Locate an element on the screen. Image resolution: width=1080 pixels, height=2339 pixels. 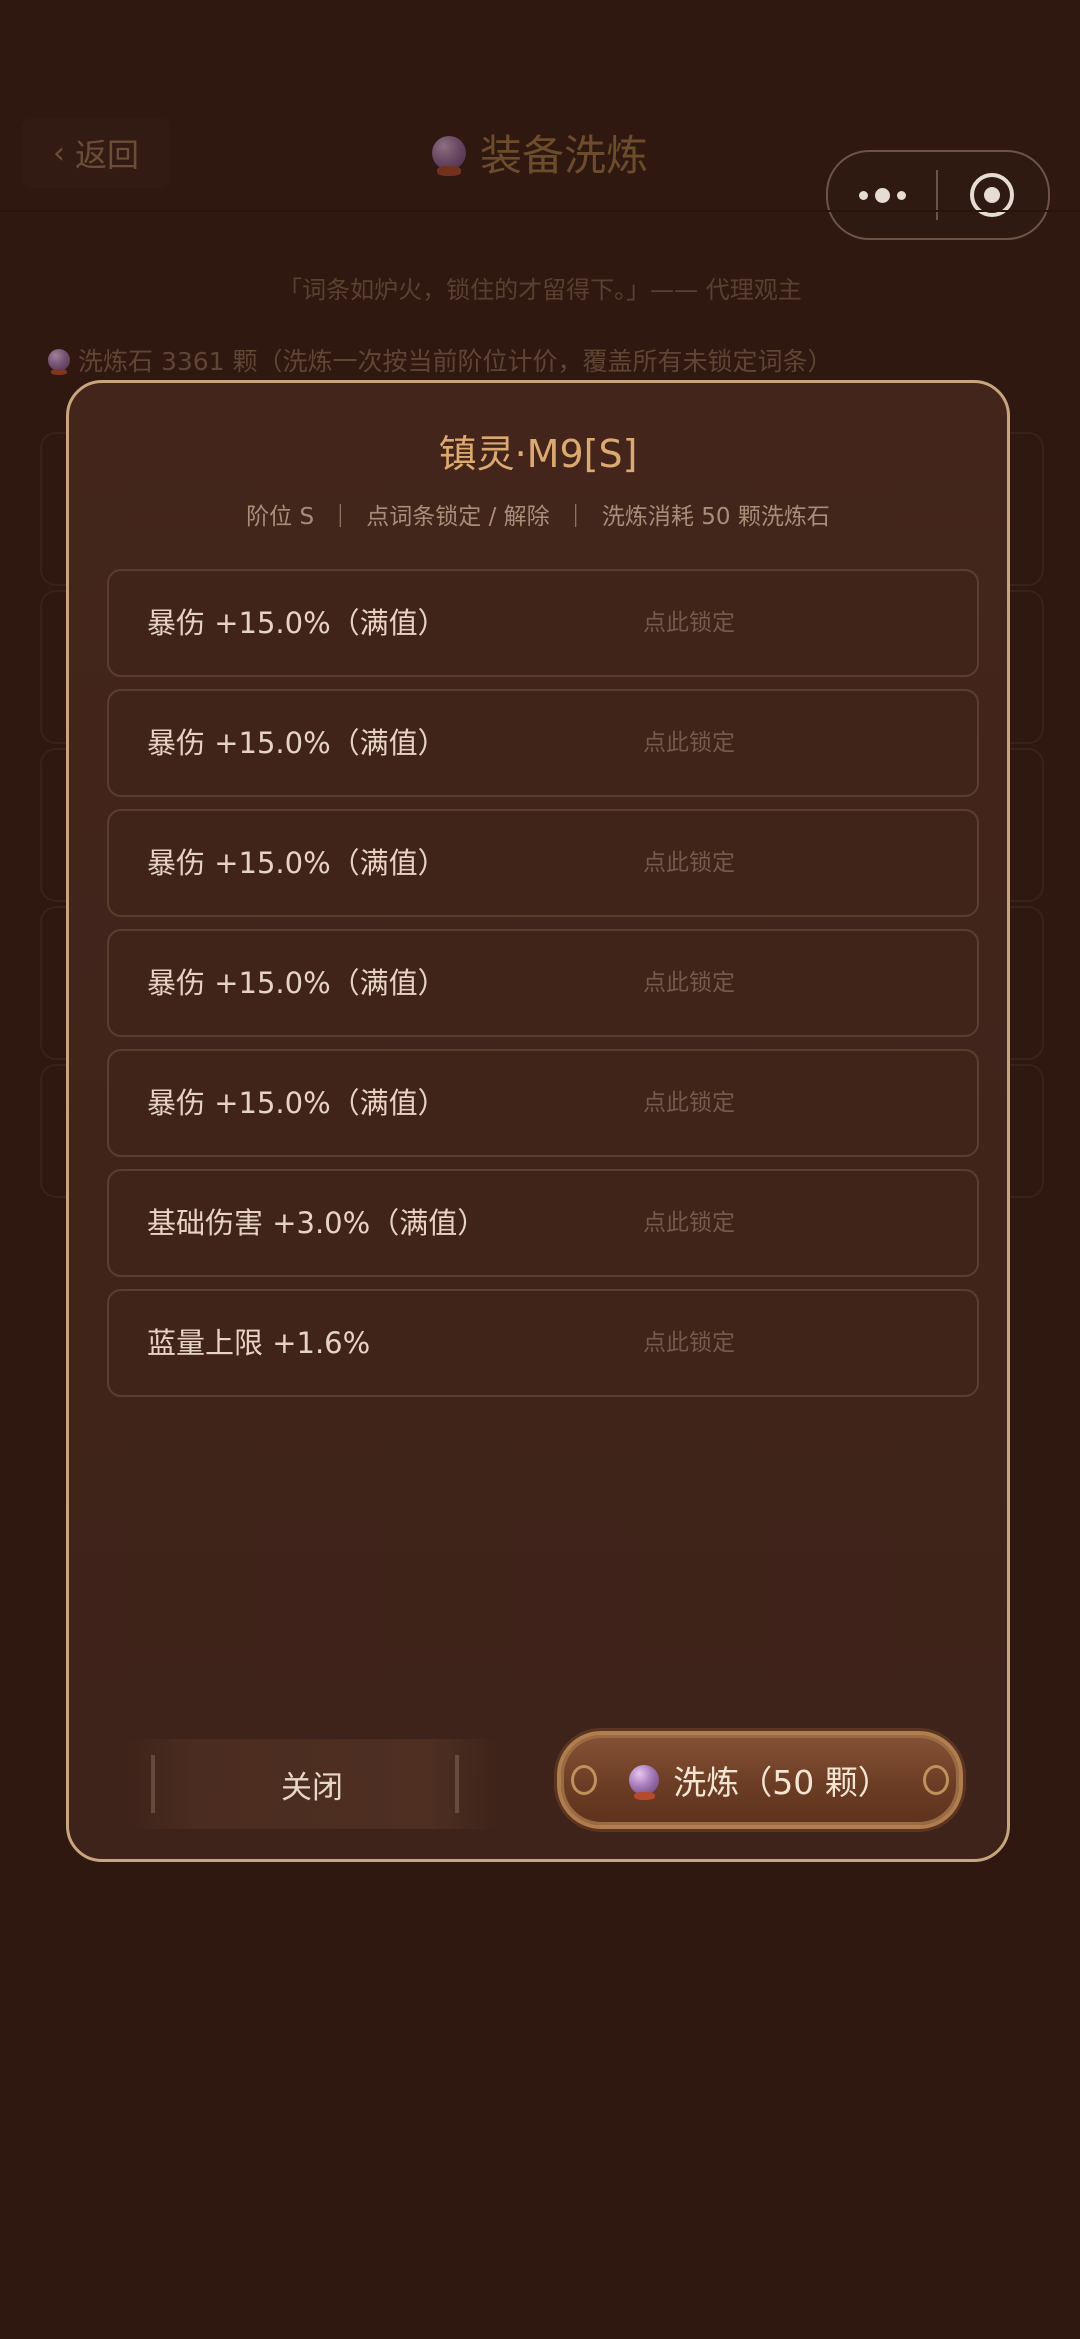
modal-title: 镇灵·M9[S] is located at coordinates (538, 454).